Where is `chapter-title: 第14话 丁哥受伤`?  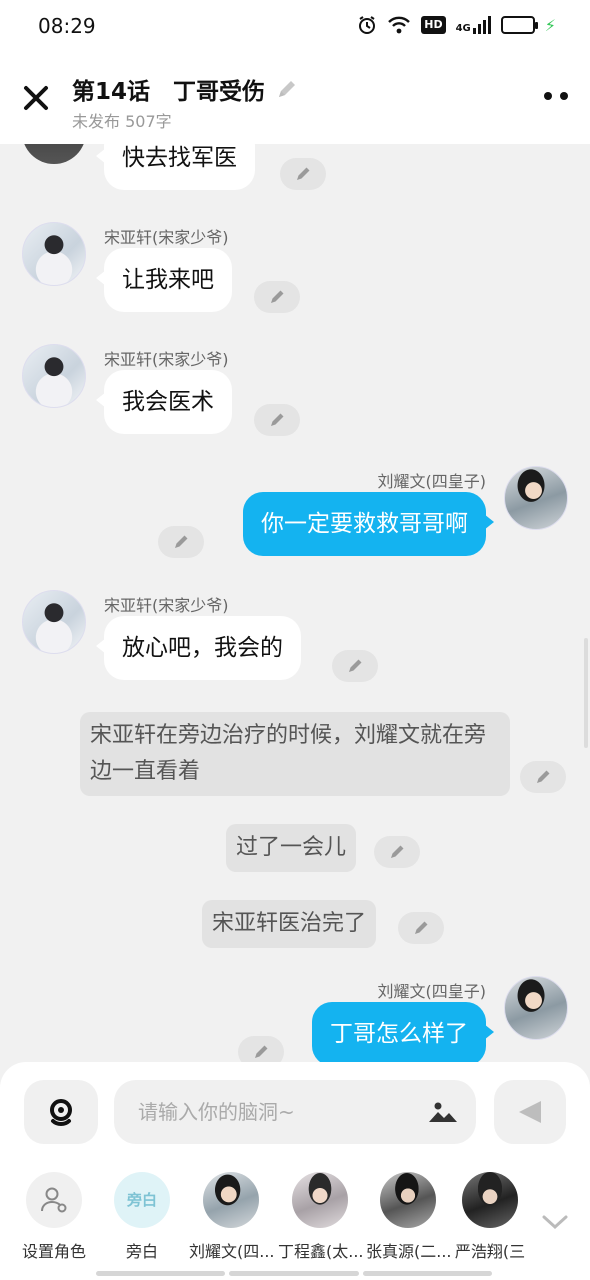 chapter-title: 第14话 丁哥受伤 is located at coordinates (185, 89).